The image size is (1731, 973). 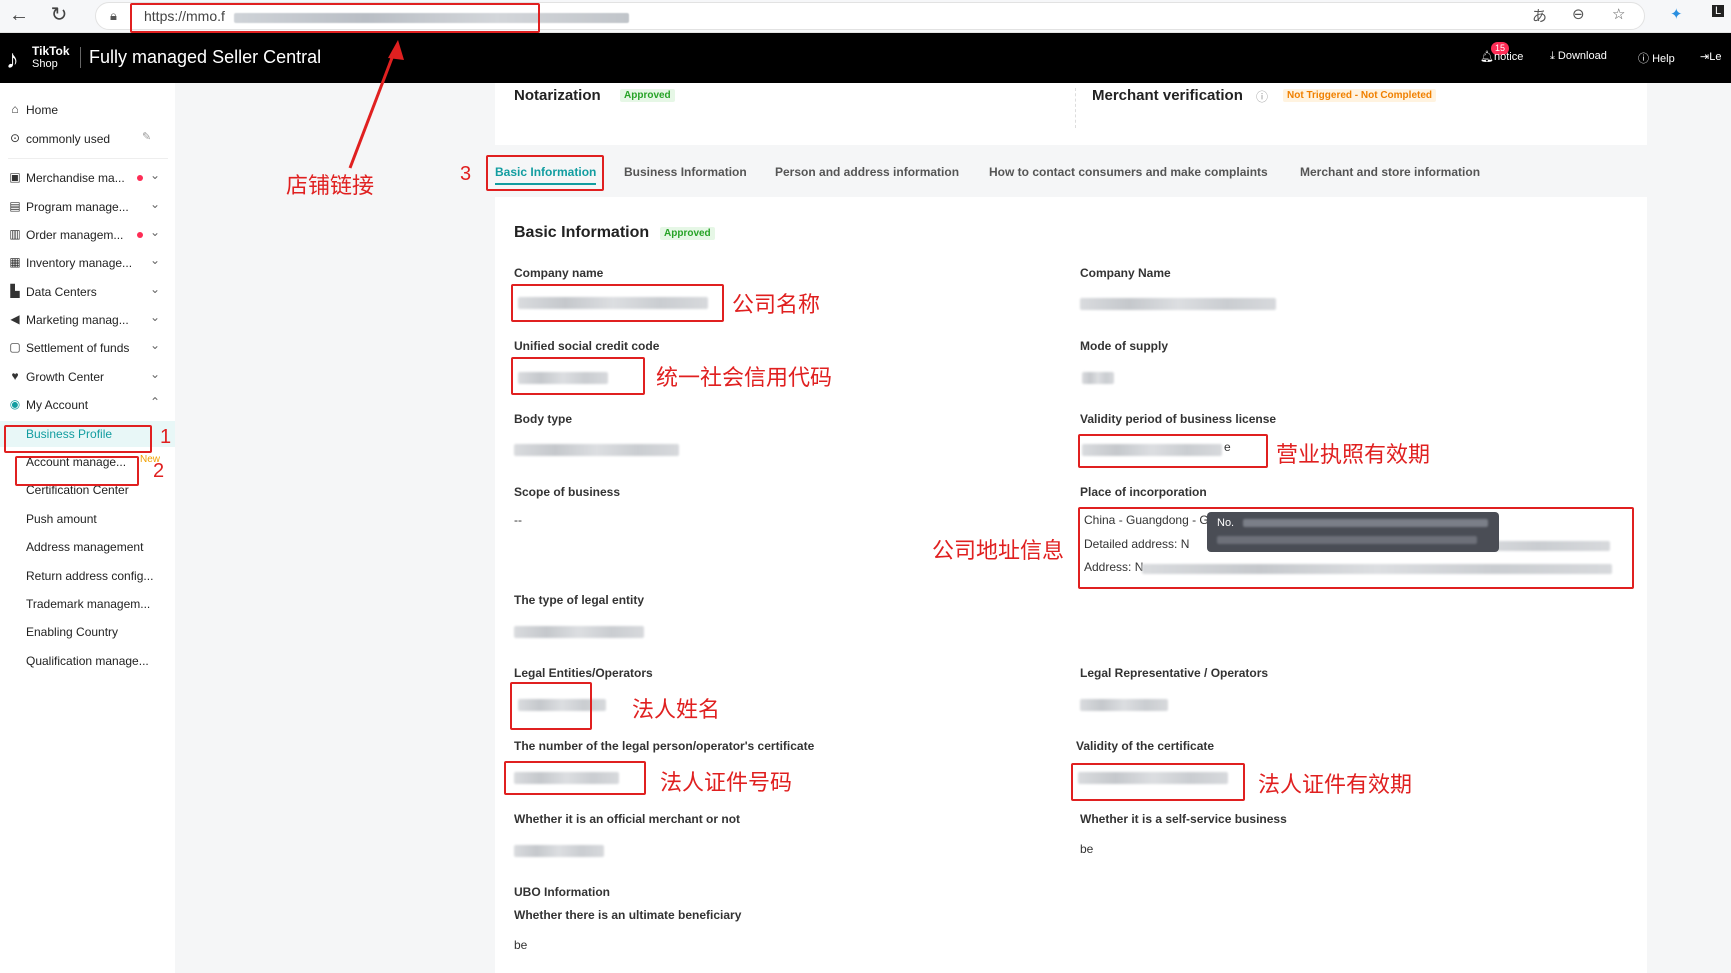 I want to click on sidebar-item-program: ▤ Program manage... ⌄, so click(x=87, y=207).